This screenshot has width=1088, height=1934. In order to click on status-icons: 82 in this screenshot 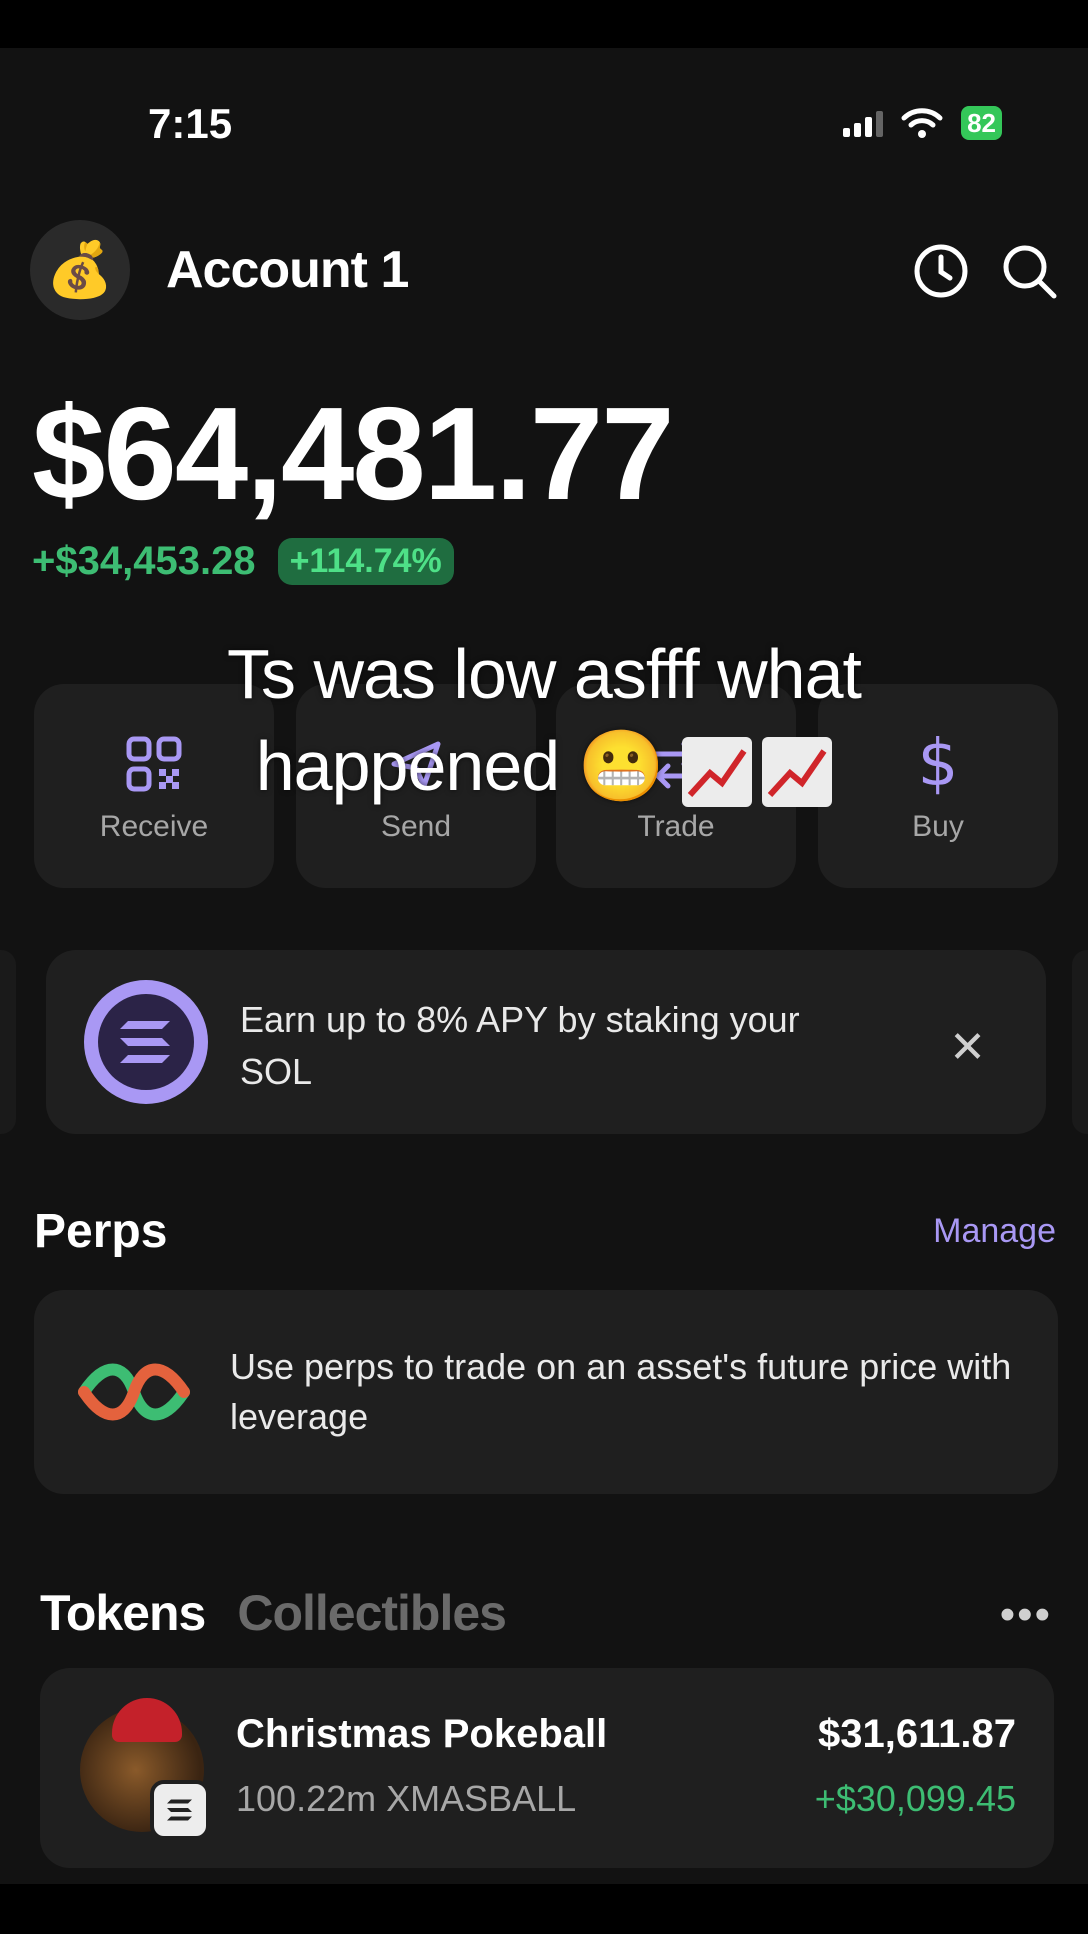, I will do `click(922, 123)`.